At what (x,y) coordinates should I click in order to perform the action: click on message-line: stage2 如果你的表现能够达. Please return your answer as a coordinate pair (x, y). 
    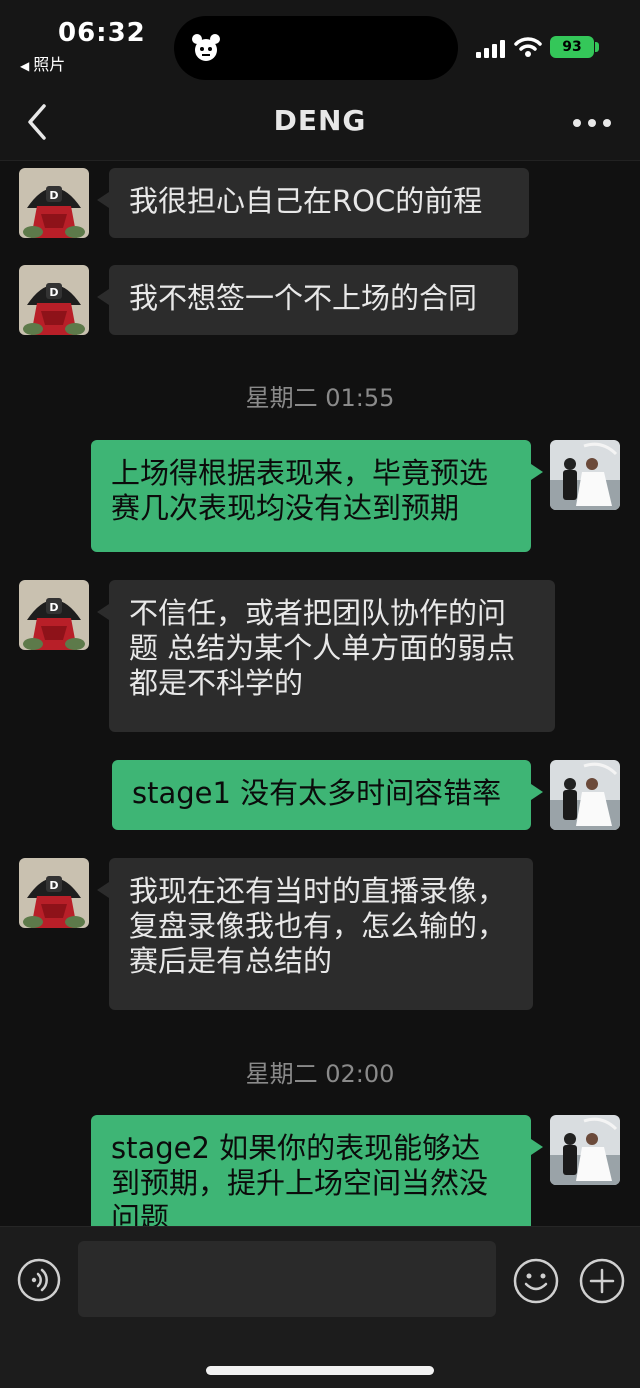
    Looking at the image, I should click on (296, 1148).